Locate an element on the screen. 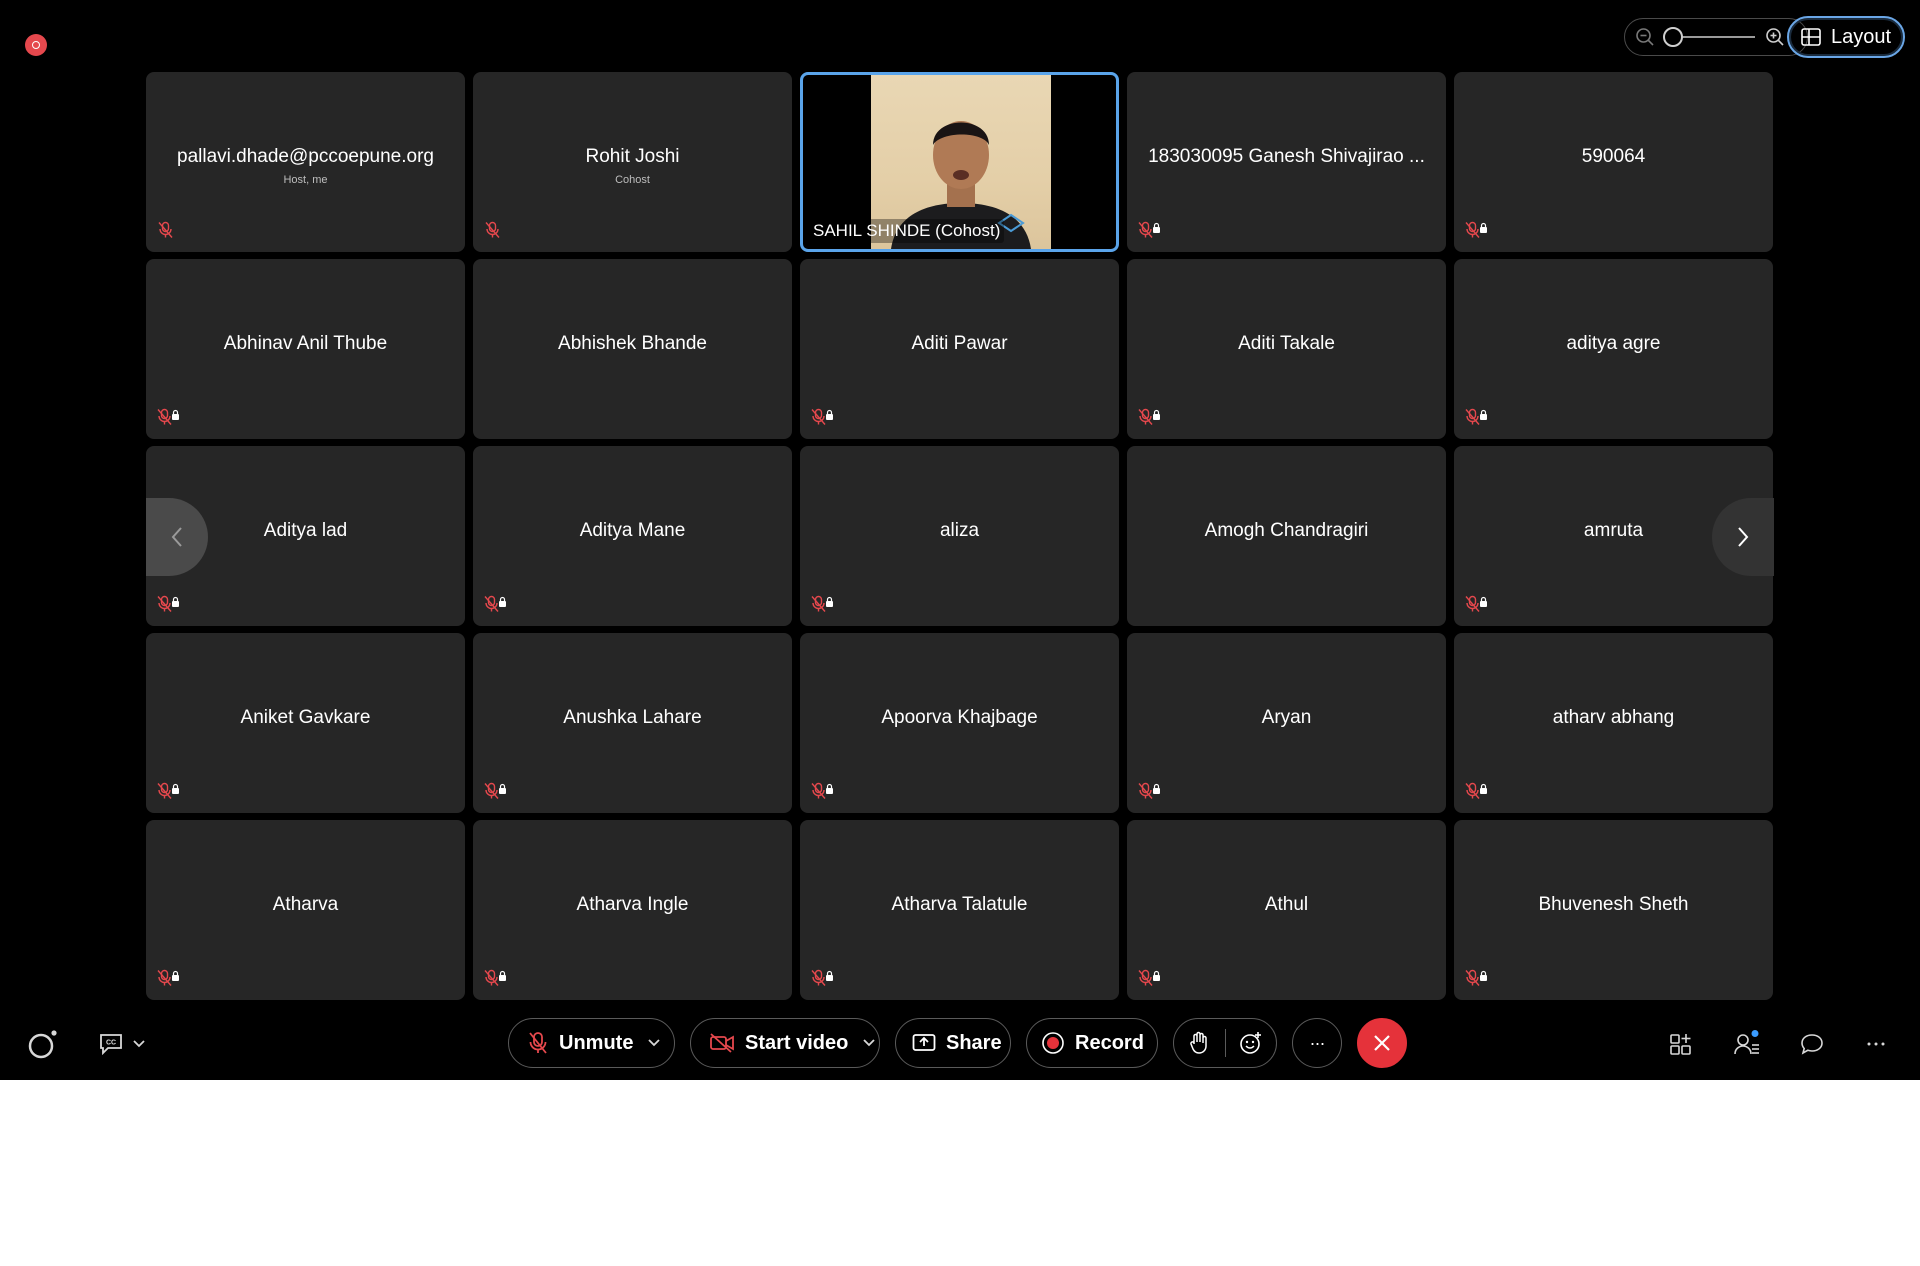 This screenshot has width=1920, height=1266. zoom-control is located at coordinates (1716, 37).